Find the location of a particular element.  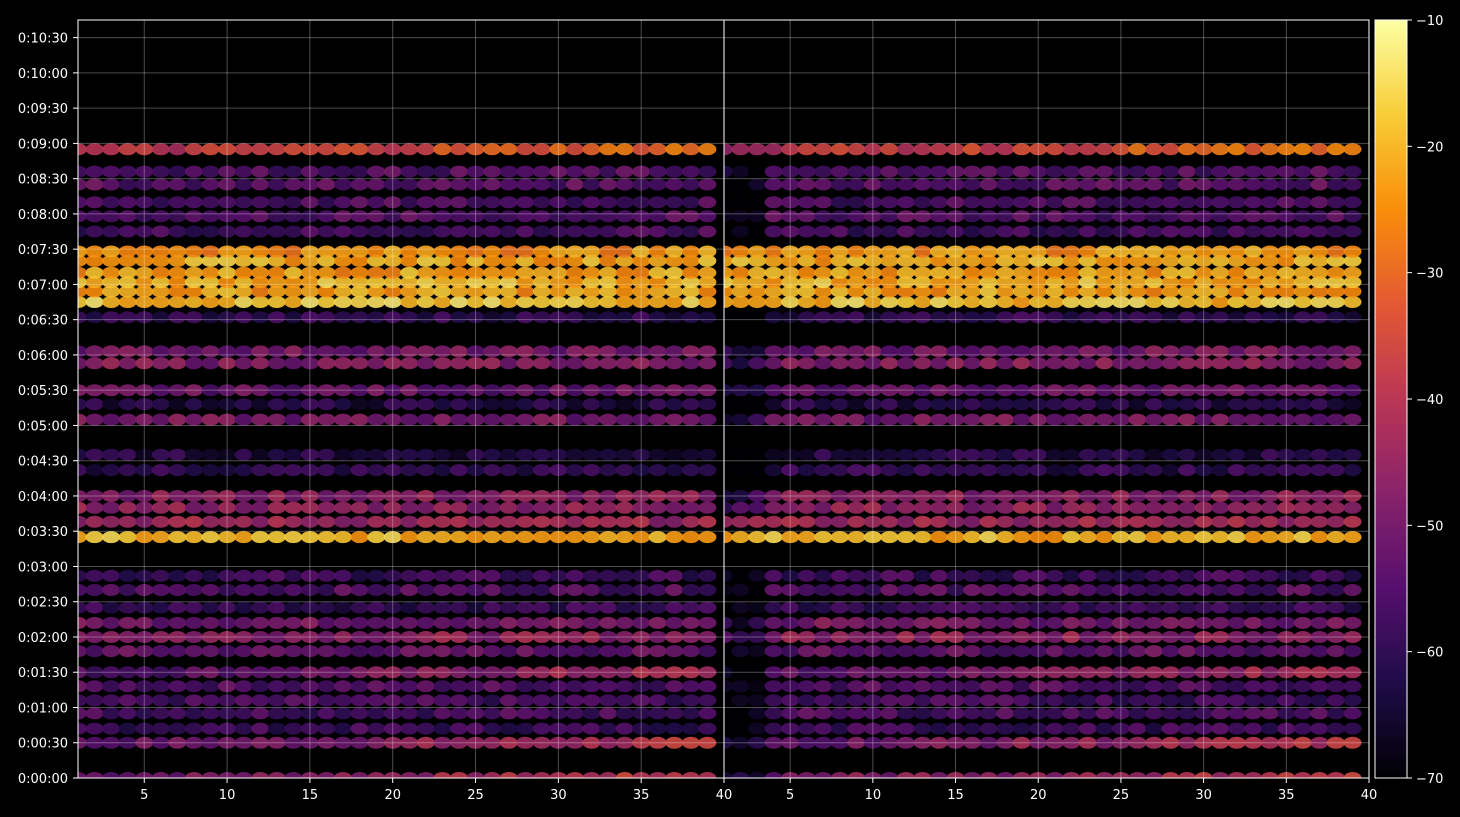

colorbar-tick-label: −70 is located at coordinates (1429, 779).